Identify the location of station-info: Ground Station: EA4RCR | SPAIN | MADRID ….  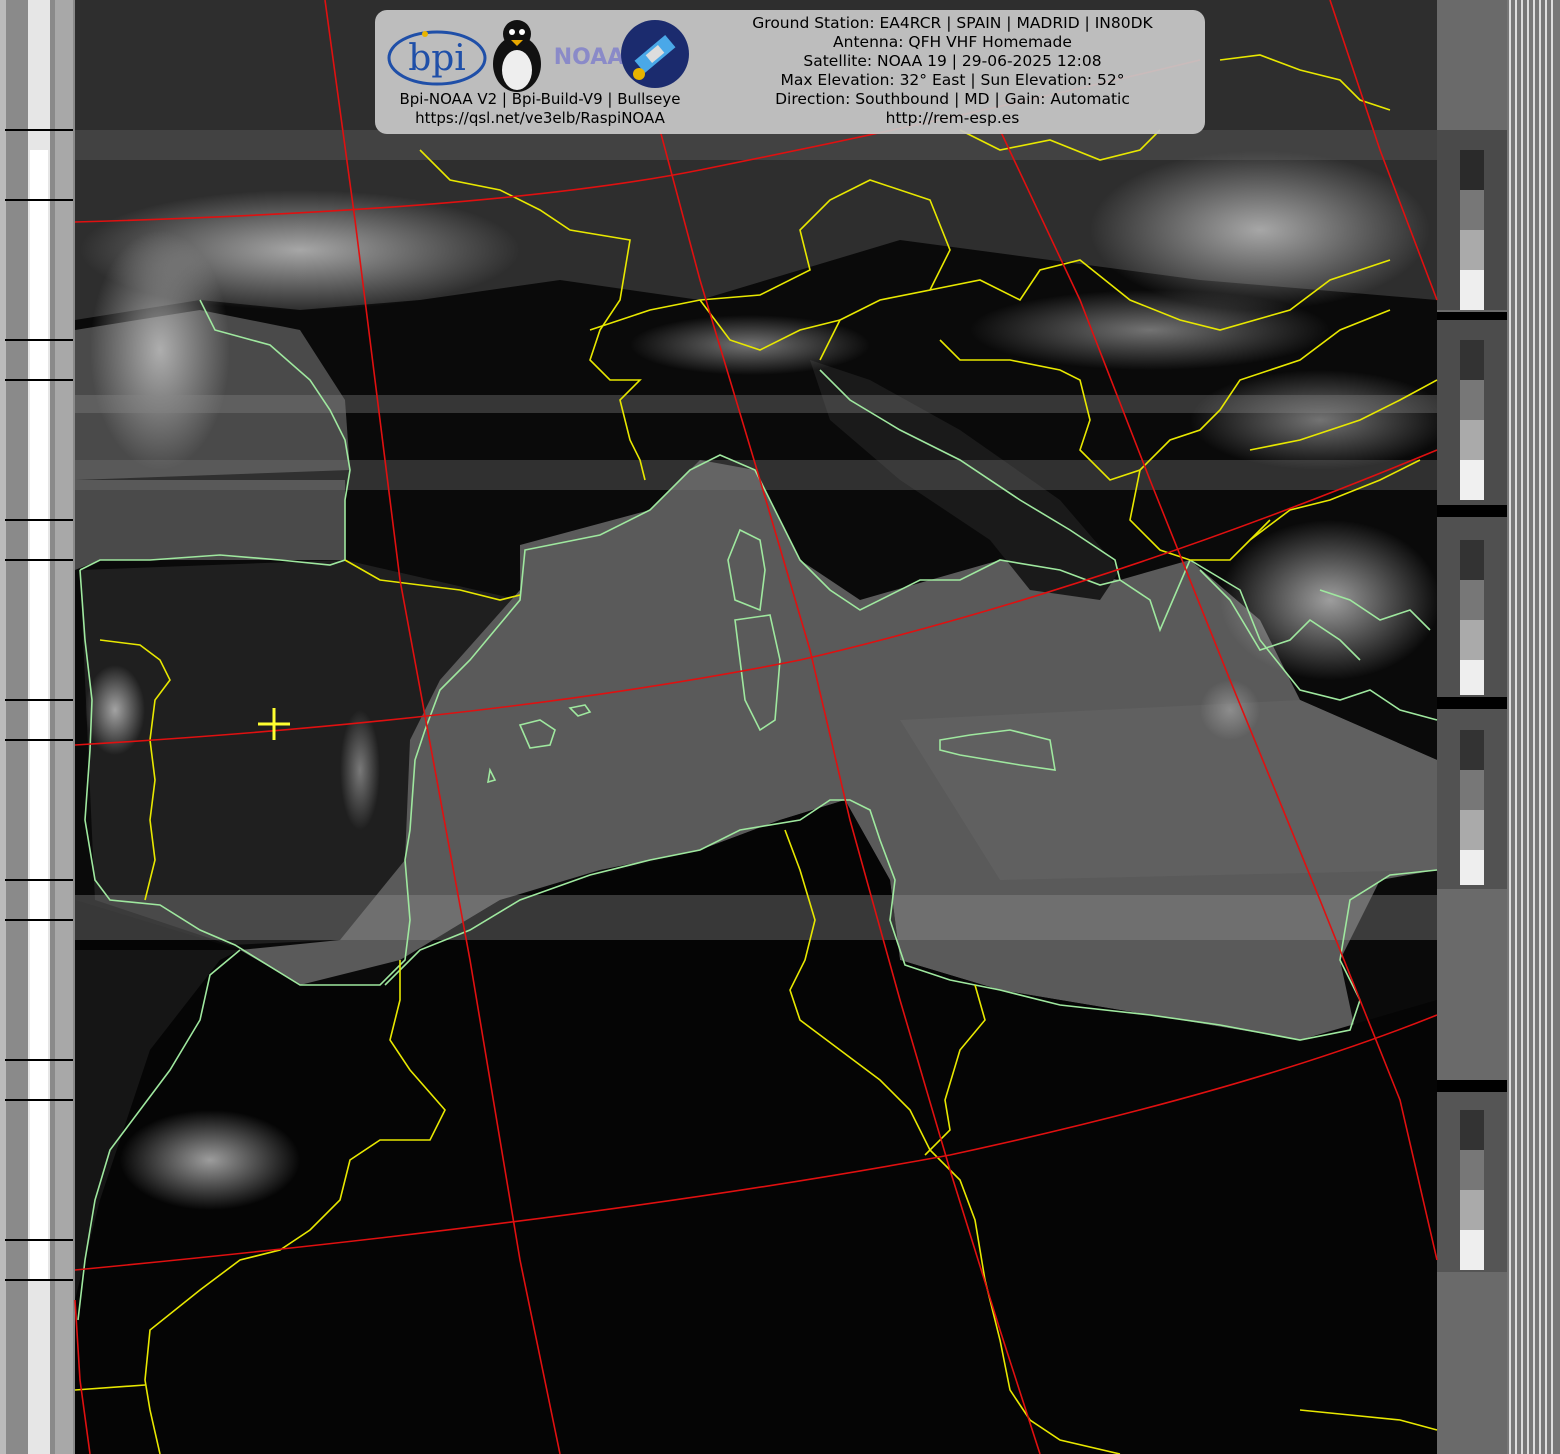
(952, 71).